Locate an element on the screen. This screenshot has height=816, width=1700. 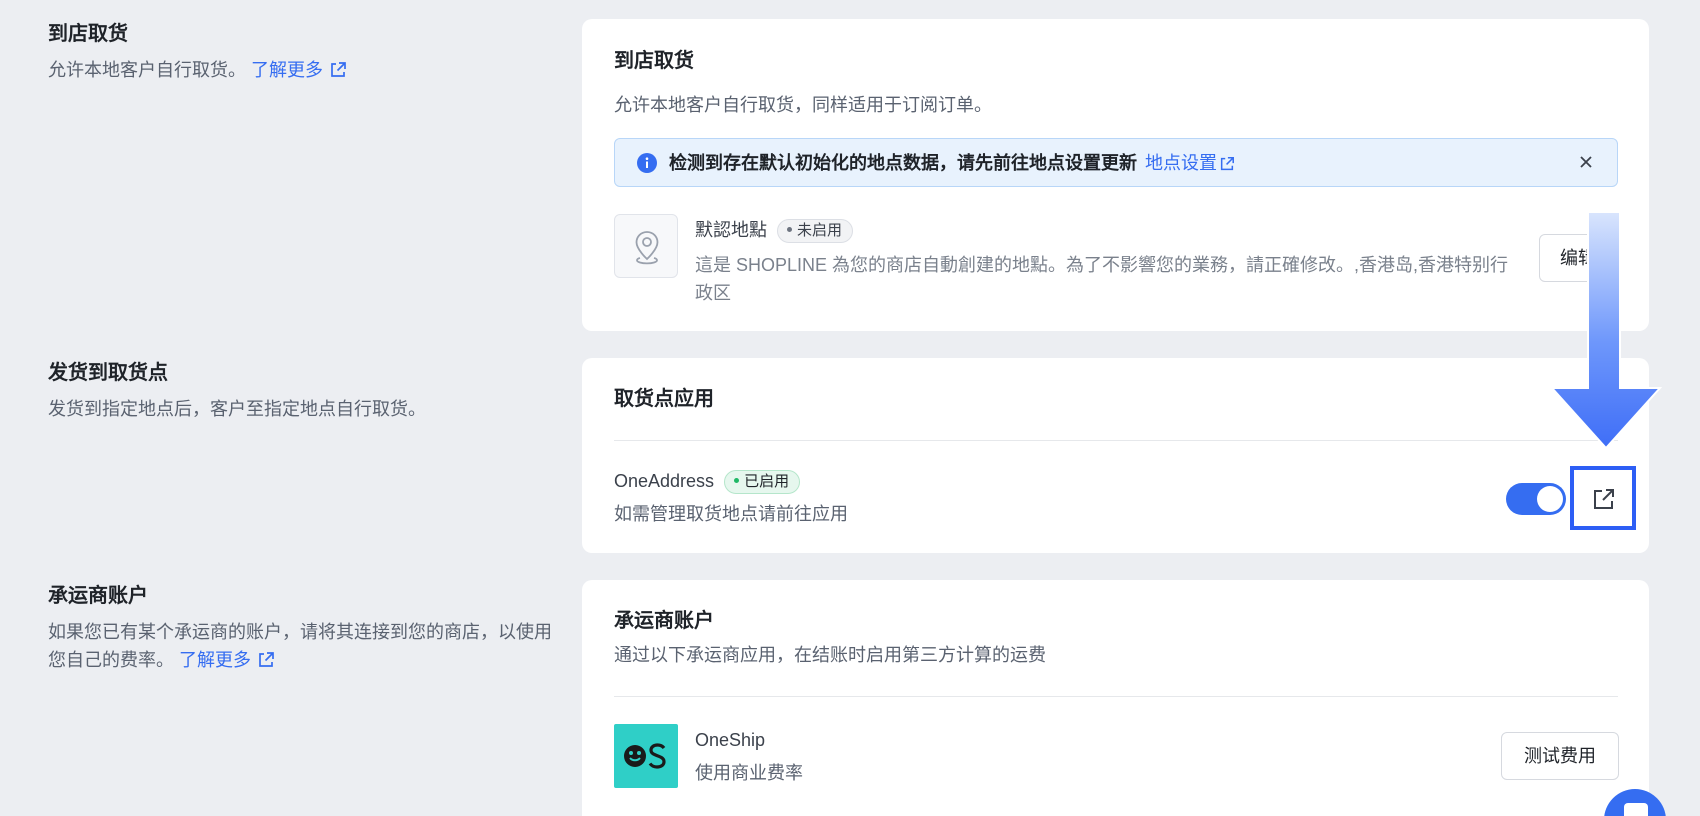
carrier-learn-more-link: 了解更多 is located at coordinates (227, 660).